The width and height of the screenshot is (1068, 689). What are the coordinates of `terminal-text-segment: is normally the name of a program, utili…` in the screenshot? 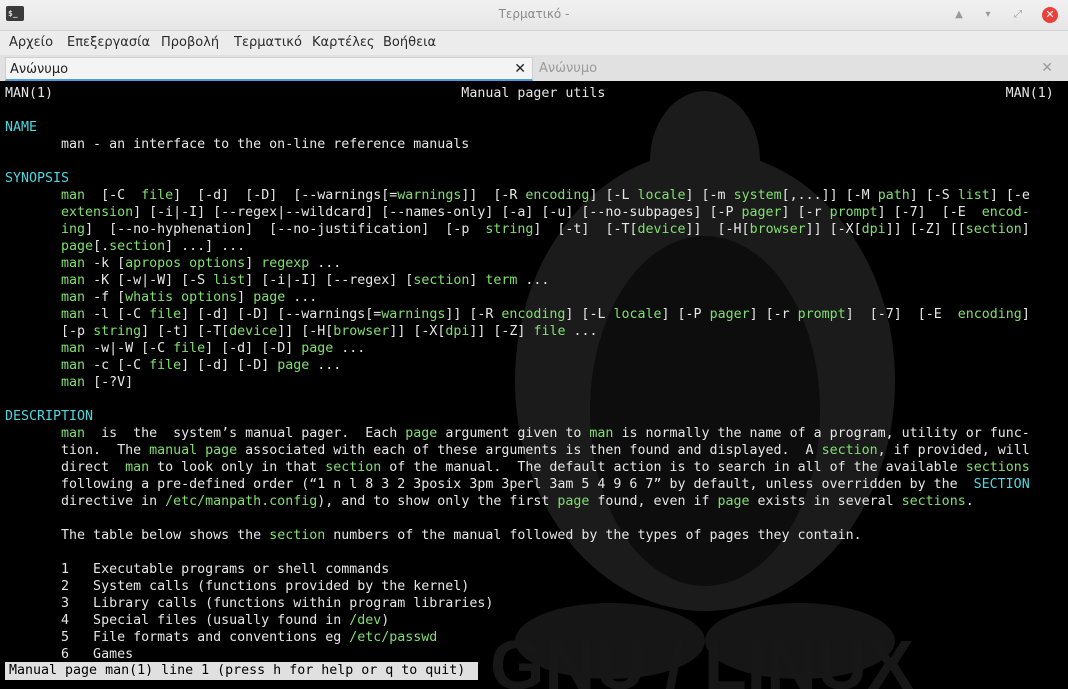 It's located at (821, 433).